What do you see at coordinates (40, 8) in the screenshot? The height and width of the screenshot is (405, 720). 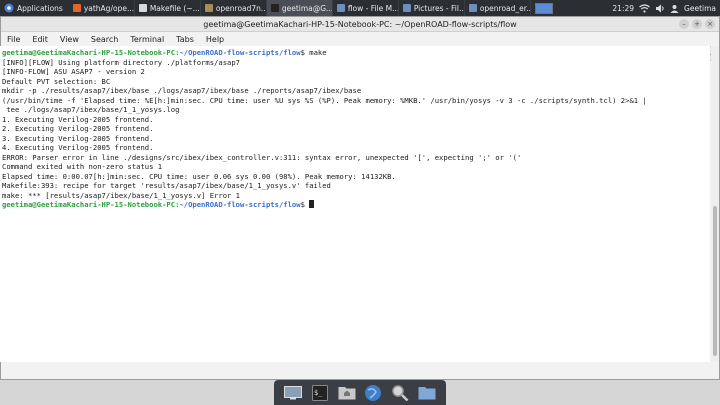 I see `applications-label: Applications` at bounding box center [40, 8].